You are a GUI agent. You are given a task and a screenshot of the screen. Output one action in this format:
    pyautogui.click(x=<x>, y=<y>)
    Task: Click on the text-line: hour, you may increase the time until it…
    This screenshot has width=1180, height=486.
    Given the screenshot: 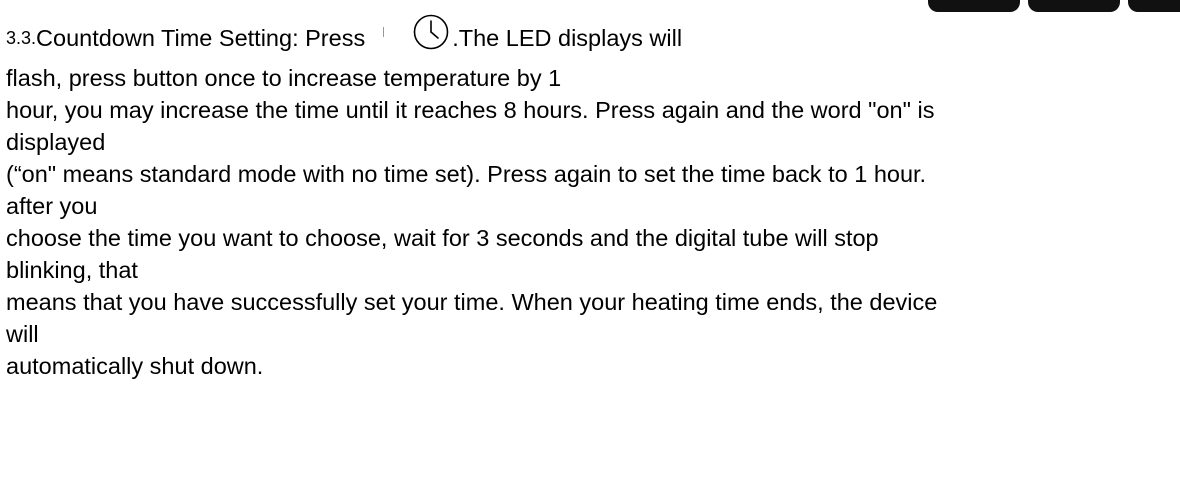 What is the action you would take?
    pyautogui.click(x=470, y=110)
    